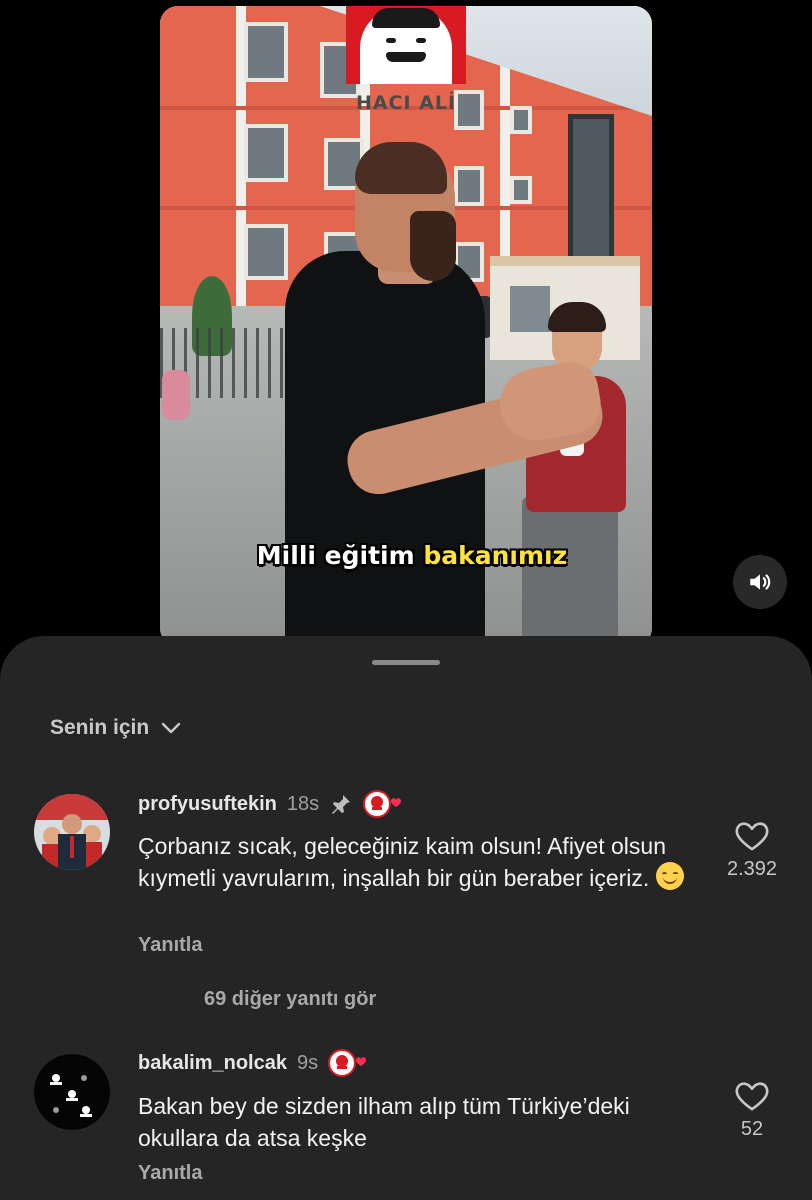 The width and height of the screenshot is (812, 1200). I want to click on comment-username: profyusuftekin, so click(207, 804).